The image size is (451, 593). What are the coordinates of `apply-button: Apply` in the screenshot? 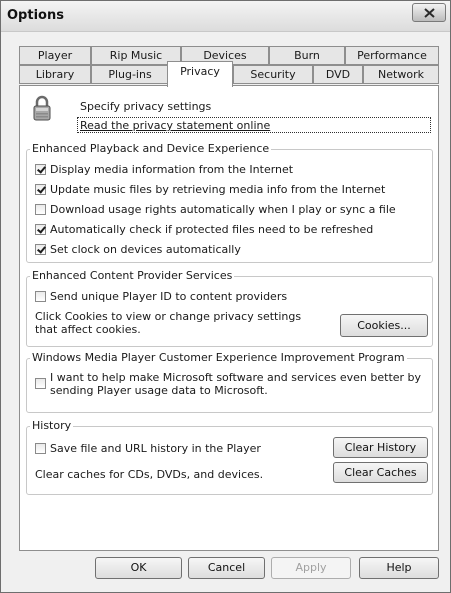 It's located at (311, 568).